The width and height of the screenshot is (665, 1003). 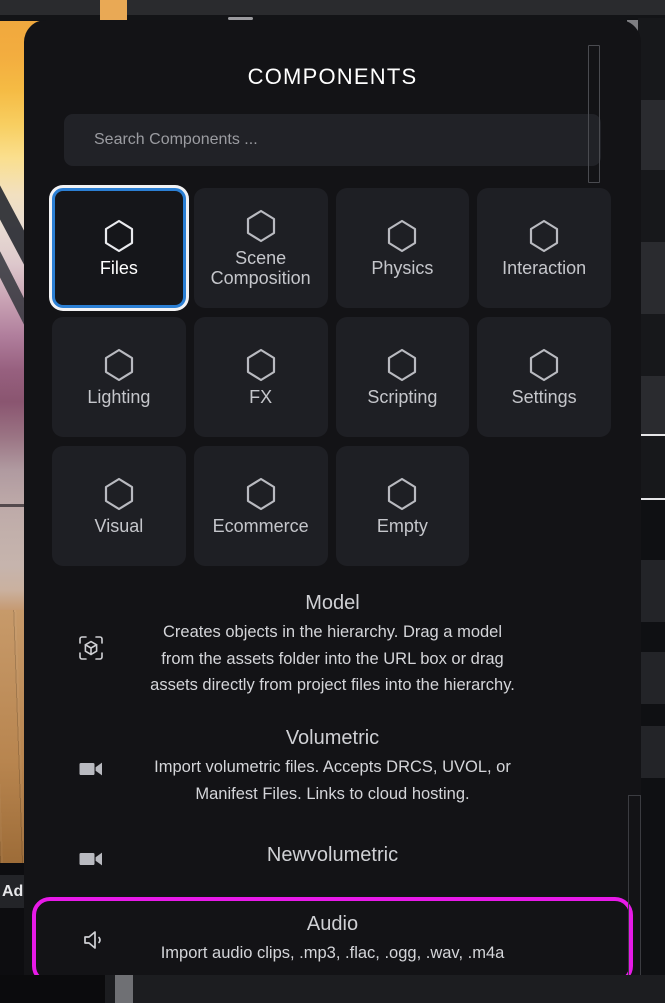 I want to click on cube-scan-icon, so click(x=91, y=648).